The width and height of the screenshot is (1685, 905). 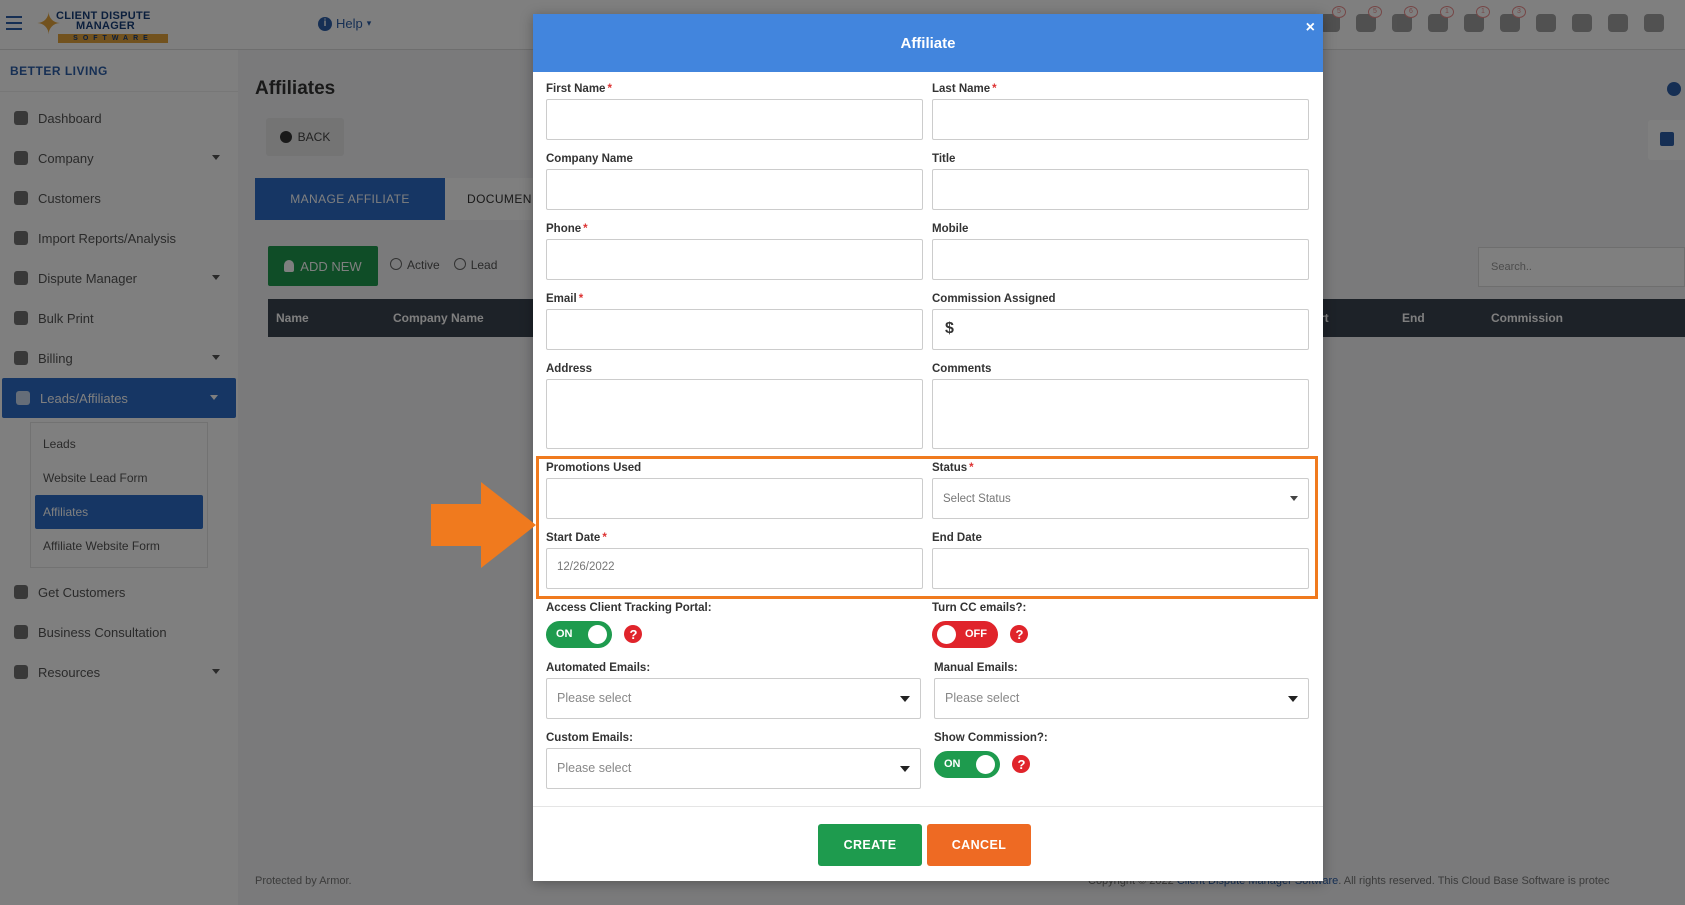 I want to click on manual-emails-group: Manual Emails: Please select, so click(x=1121, y=690).